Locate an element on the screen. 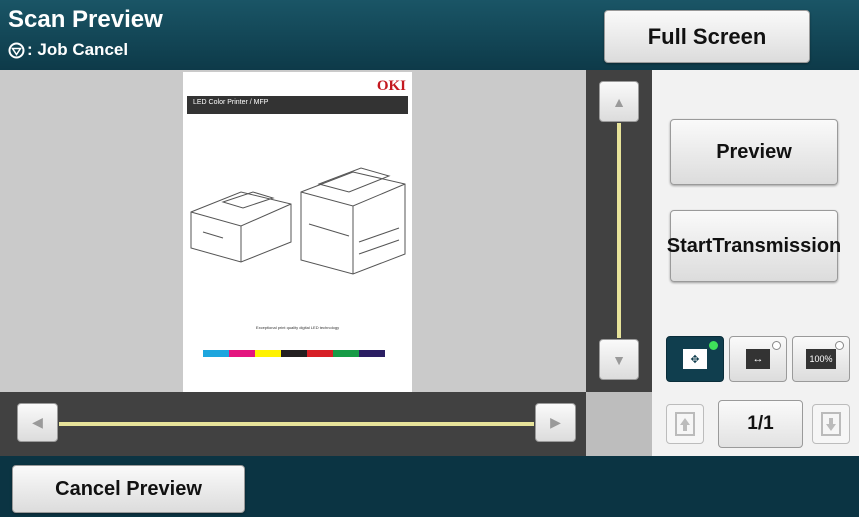  previous-page-button is located at coordinates (685, 424).